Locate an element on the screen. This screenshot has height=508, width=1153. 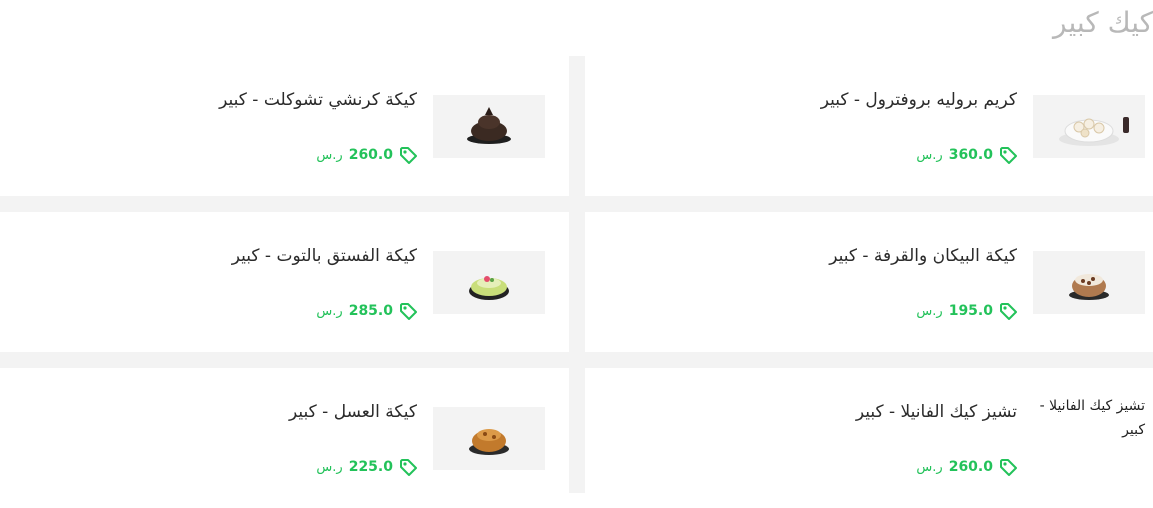
price-row: 225.0 ر.س is located at coordinates (366, 467).